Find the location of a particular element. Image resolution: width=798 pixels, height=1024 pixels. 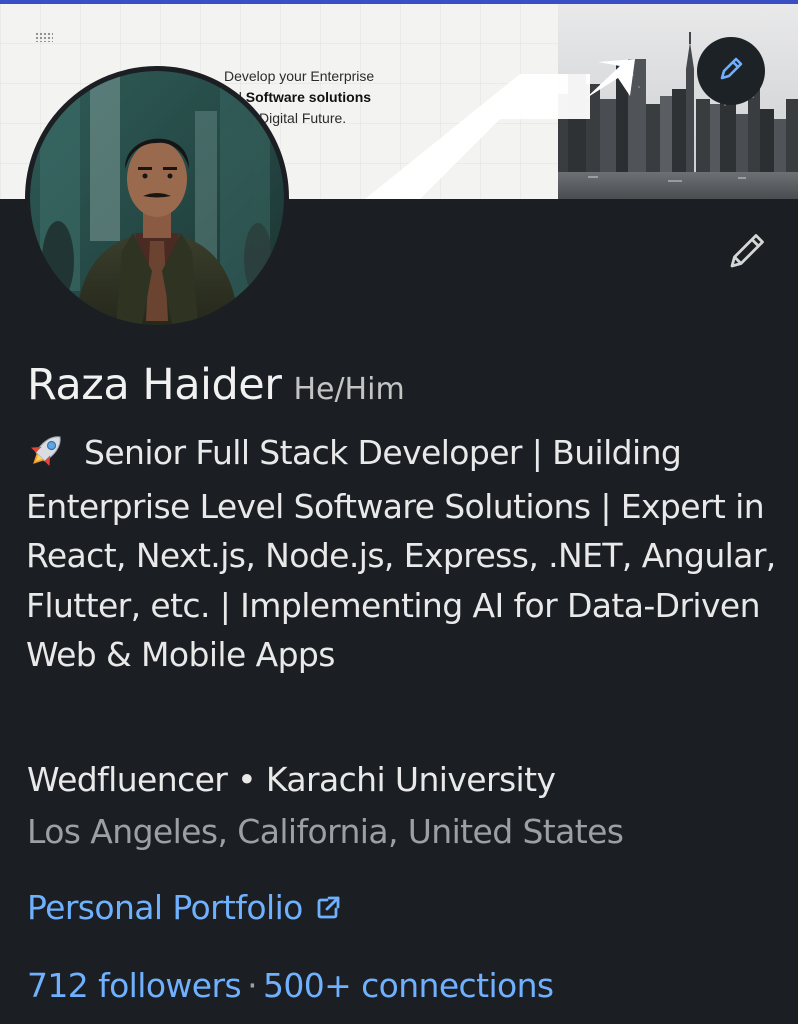

followers-link: 712 followers is located at coordinates (134, 985).